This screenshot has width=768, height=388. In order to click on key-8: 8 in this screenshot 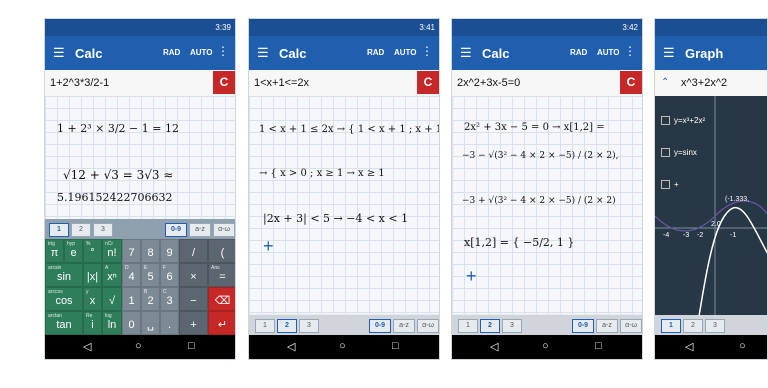, I will do `click(150, 251)`.